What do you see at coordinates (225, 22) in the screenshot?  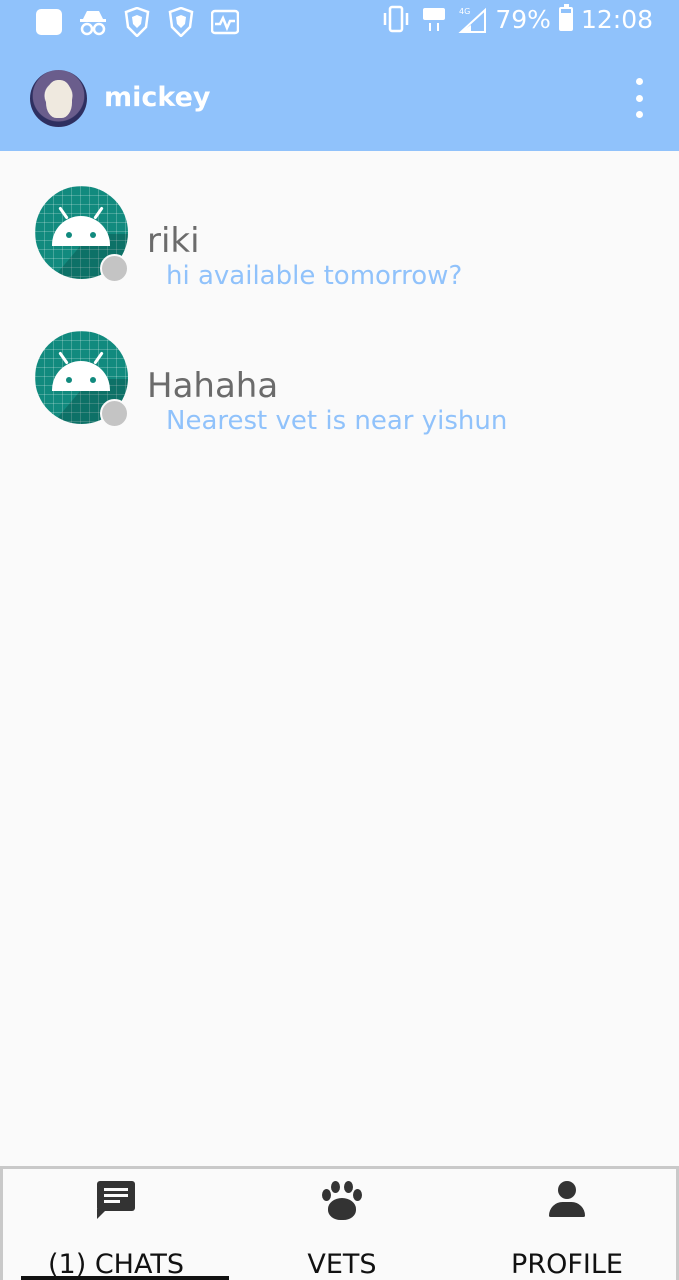 I see `activity-icon` at bounding box center [225, 22].